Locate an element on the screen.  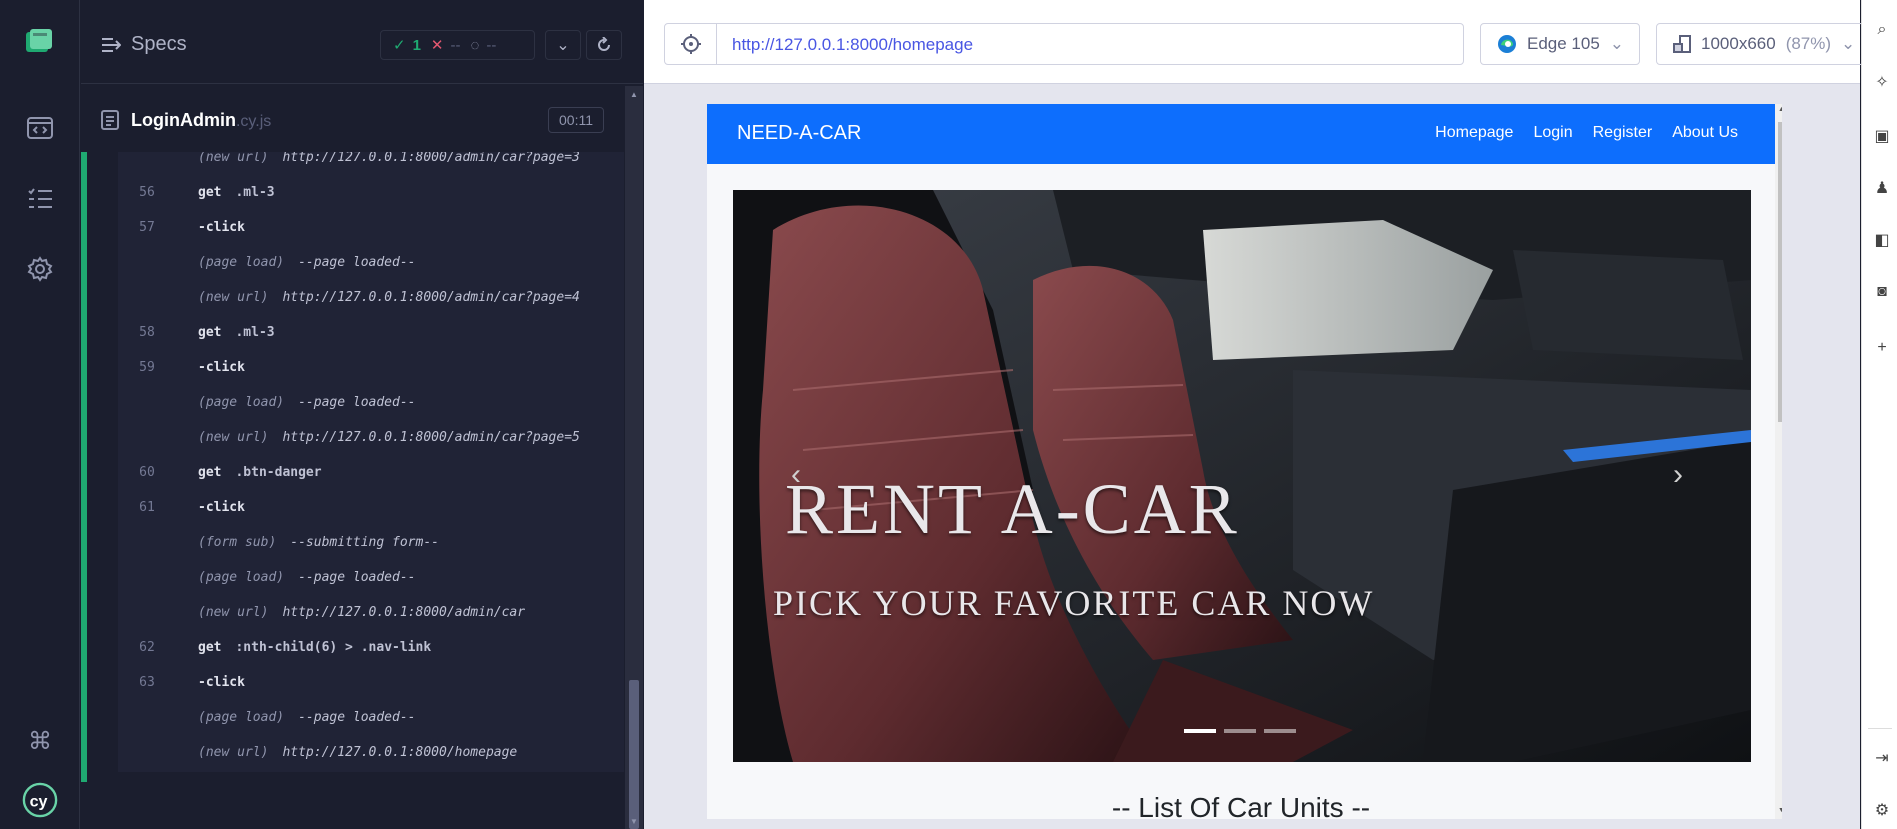
cypress-cy-logo-icon: cy is located at coordinates (40, 800).